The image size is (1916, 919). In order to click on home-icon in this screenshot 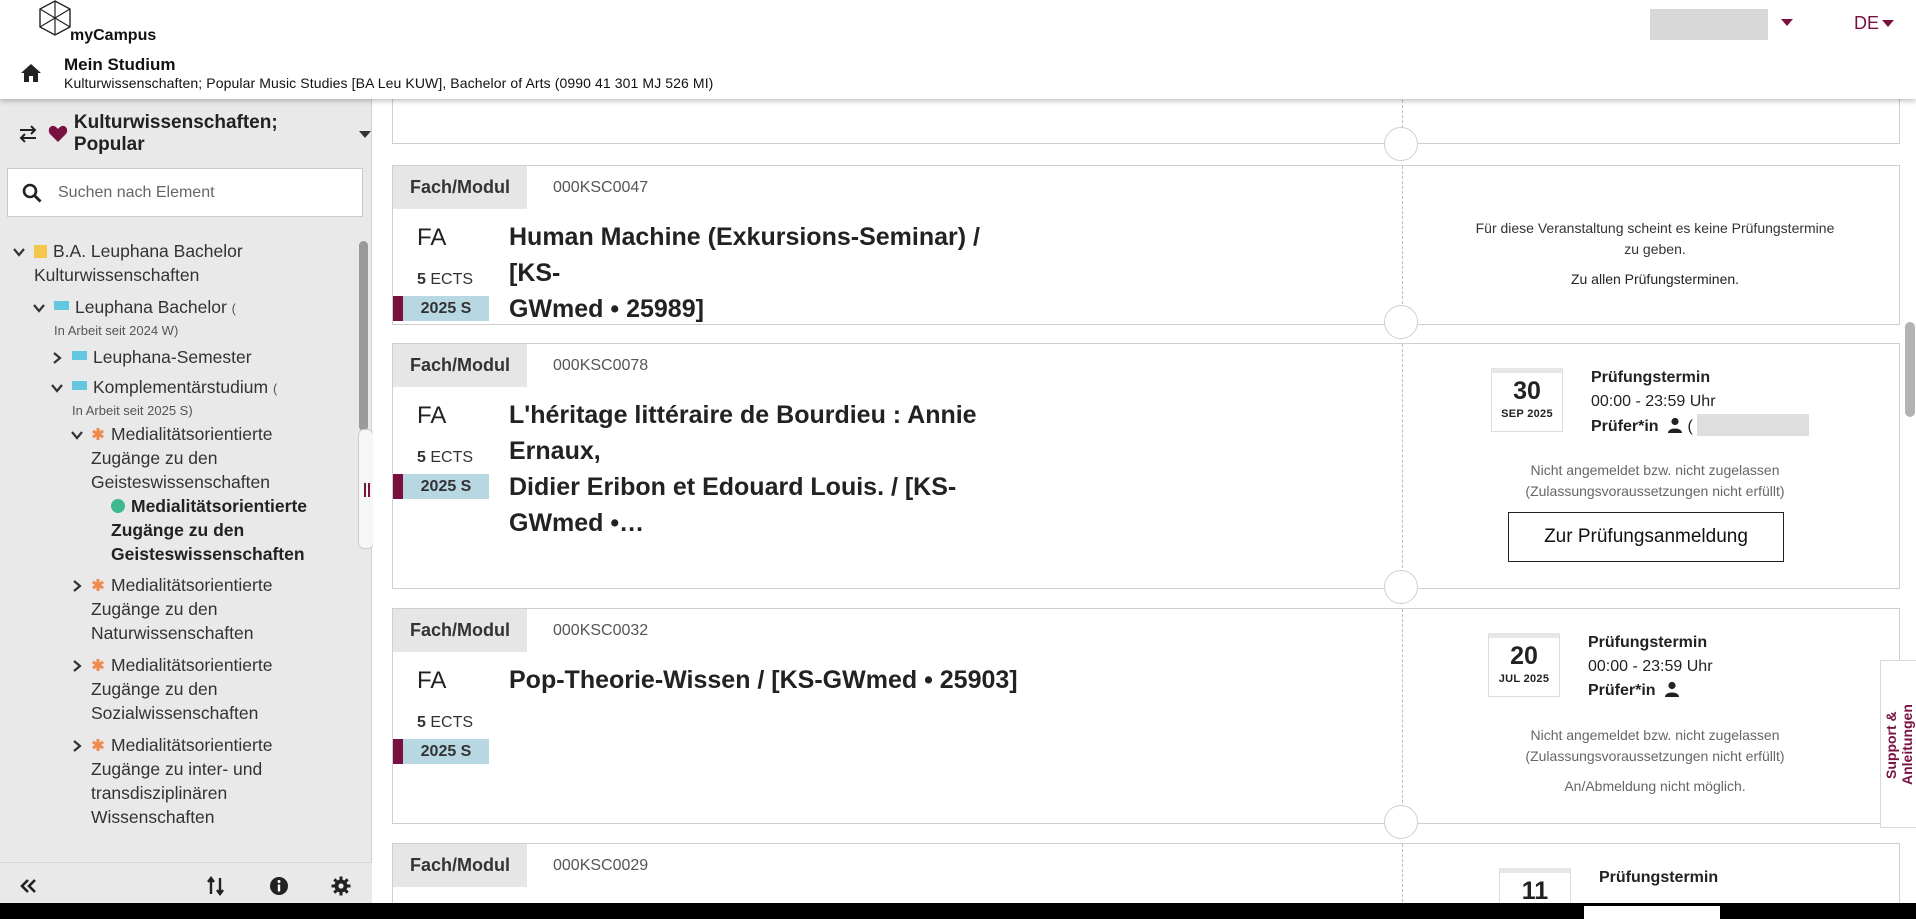, I will do `click(31, 73)`.